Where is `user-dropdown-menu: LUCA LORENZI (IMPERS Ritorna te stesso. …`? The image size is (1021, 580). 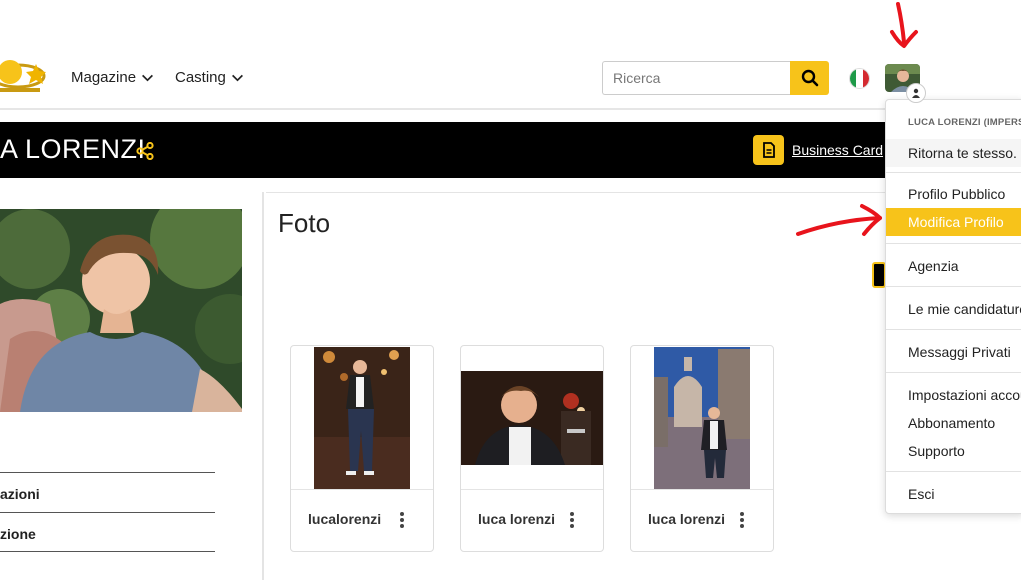
user-dropdown-menu: LUCA LORENZI (IMPERS Ritorna te stesso. … is located at coordinates (953, 306).